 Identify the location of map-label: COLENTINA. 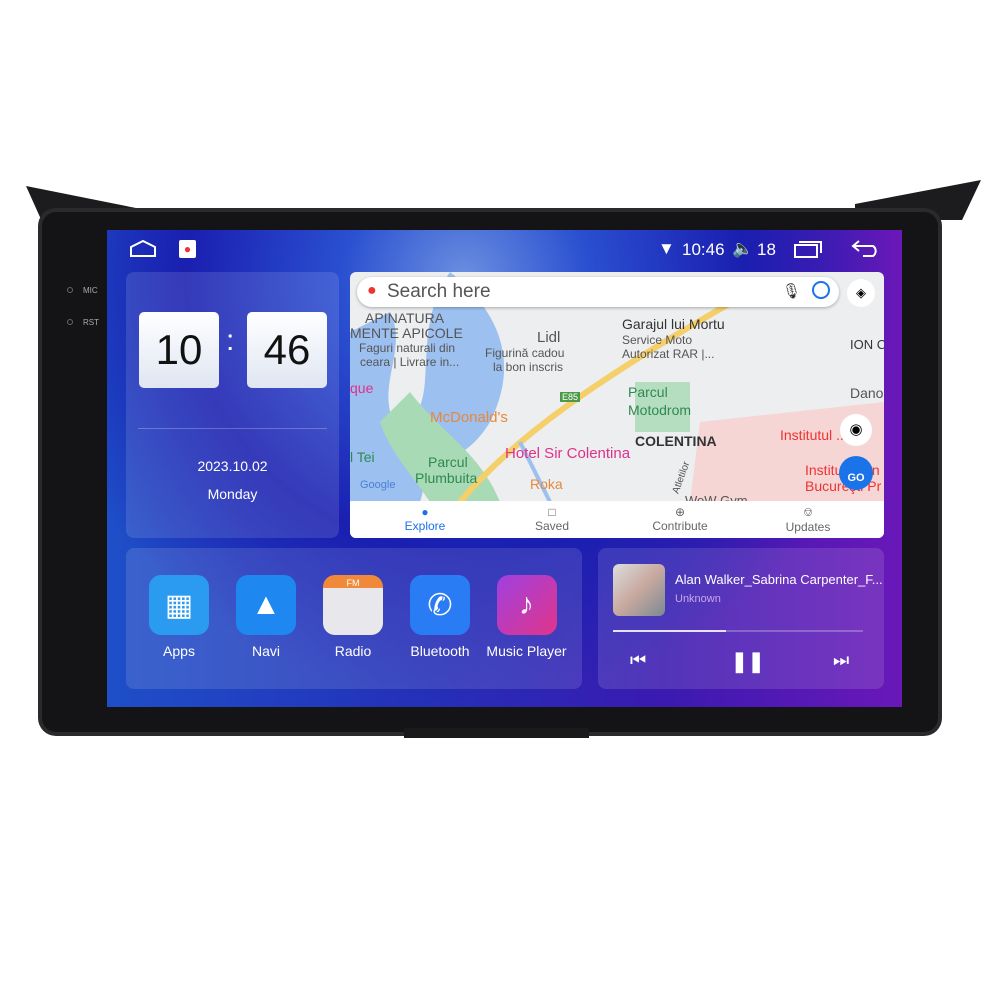
(676, 441).